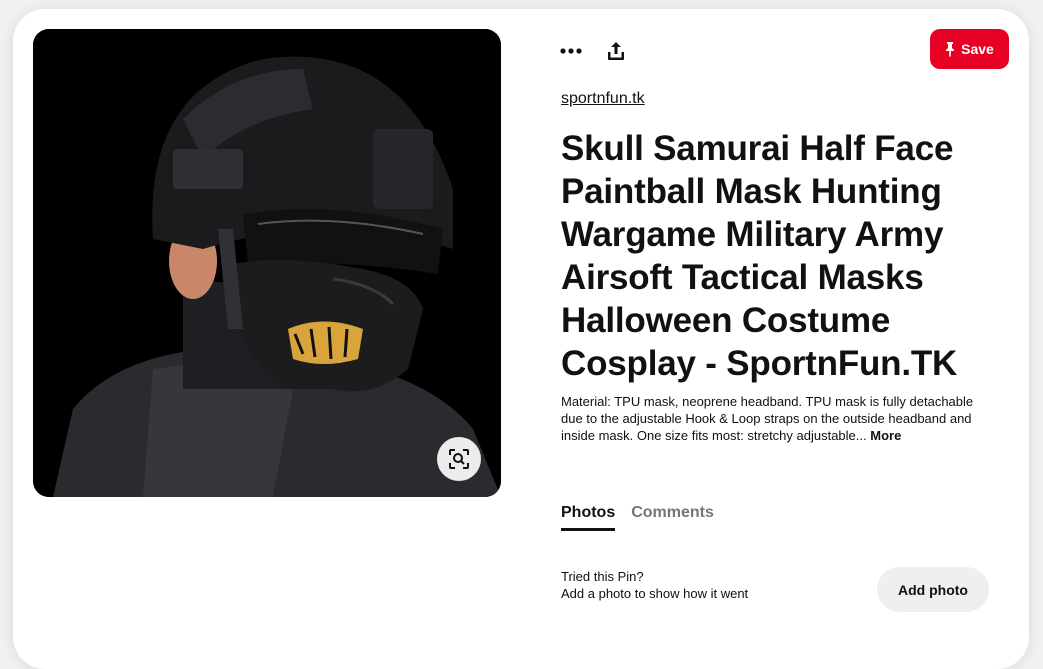 The height and width of the screenshot is (669, 1043). What do you see at coordinates (602, 576) in the screenshot?
I see `tried-pin-question: Tried this Pin?` at bounding box center [602, 576].